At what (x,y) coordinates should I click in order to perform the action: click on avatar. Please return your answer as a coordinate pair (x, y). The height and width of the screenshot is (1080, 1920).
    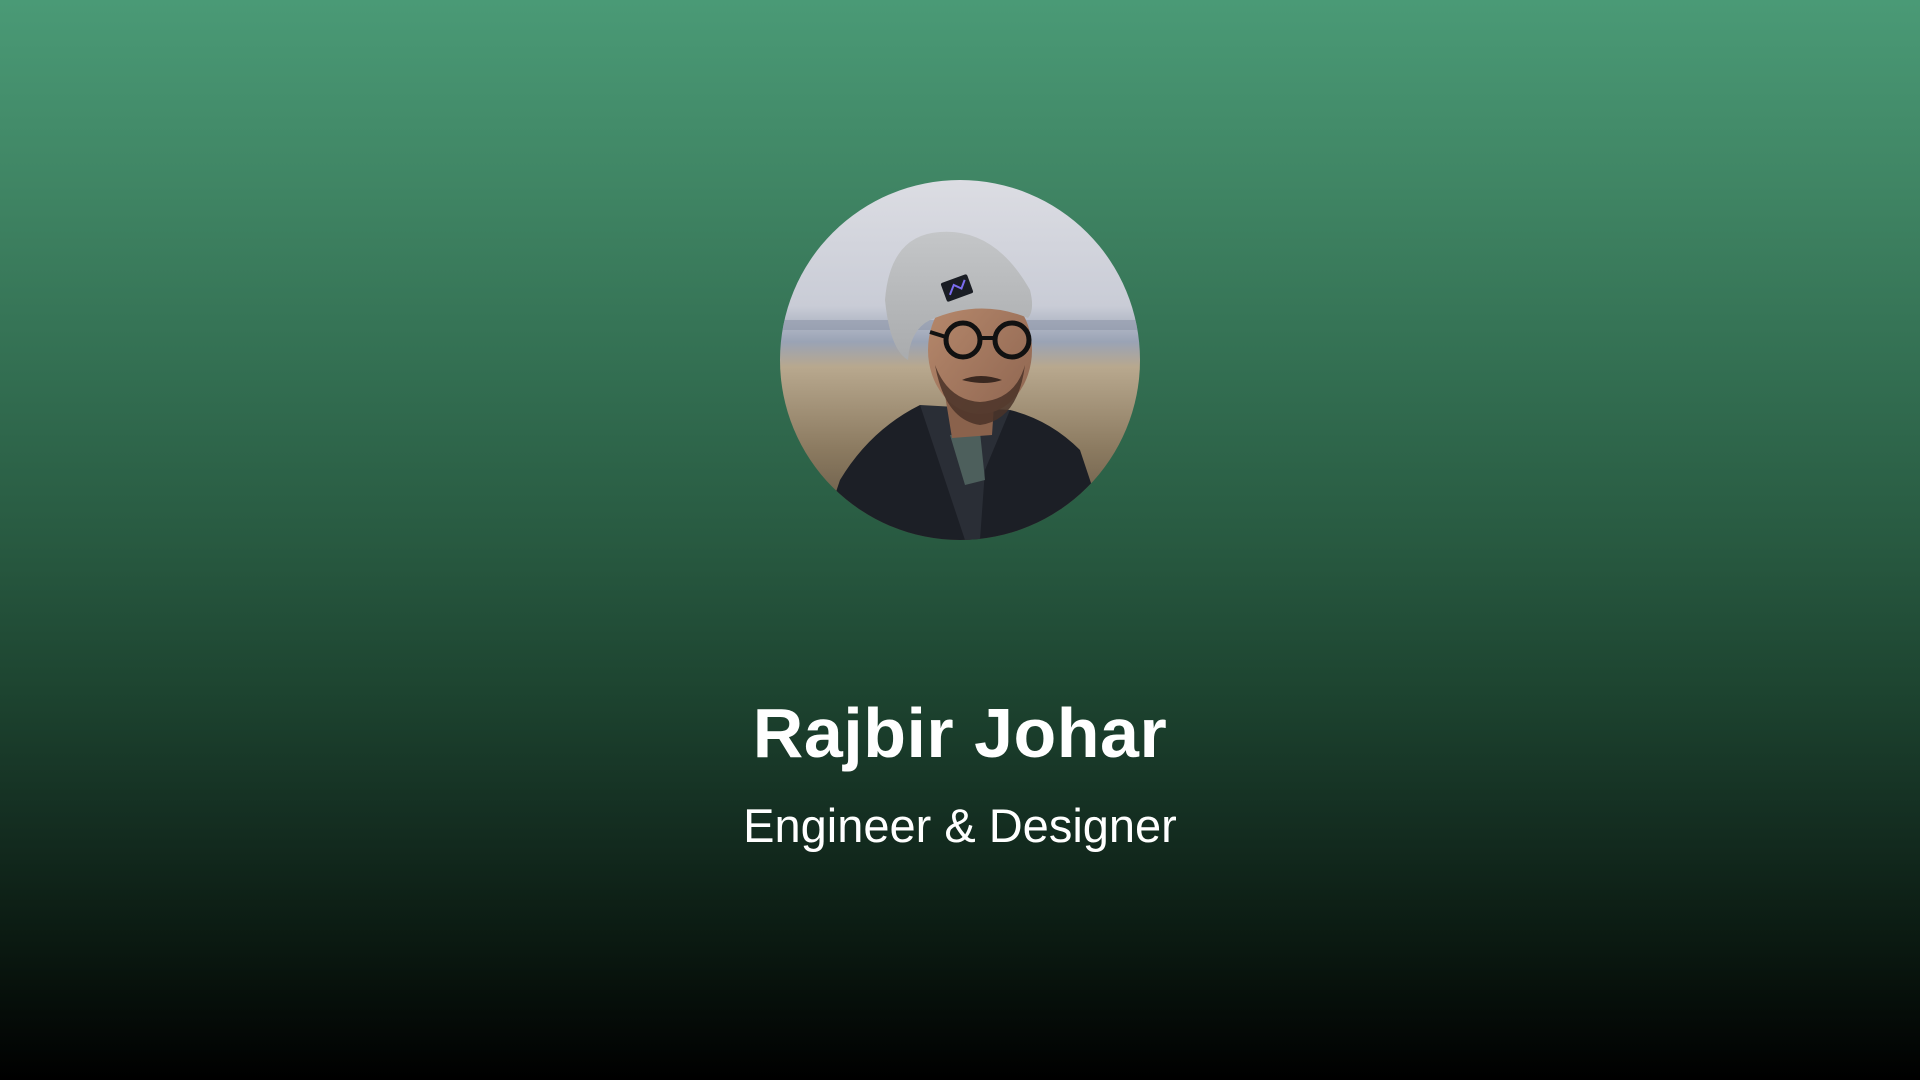
    Looking at the image, I should click on (960, 360).